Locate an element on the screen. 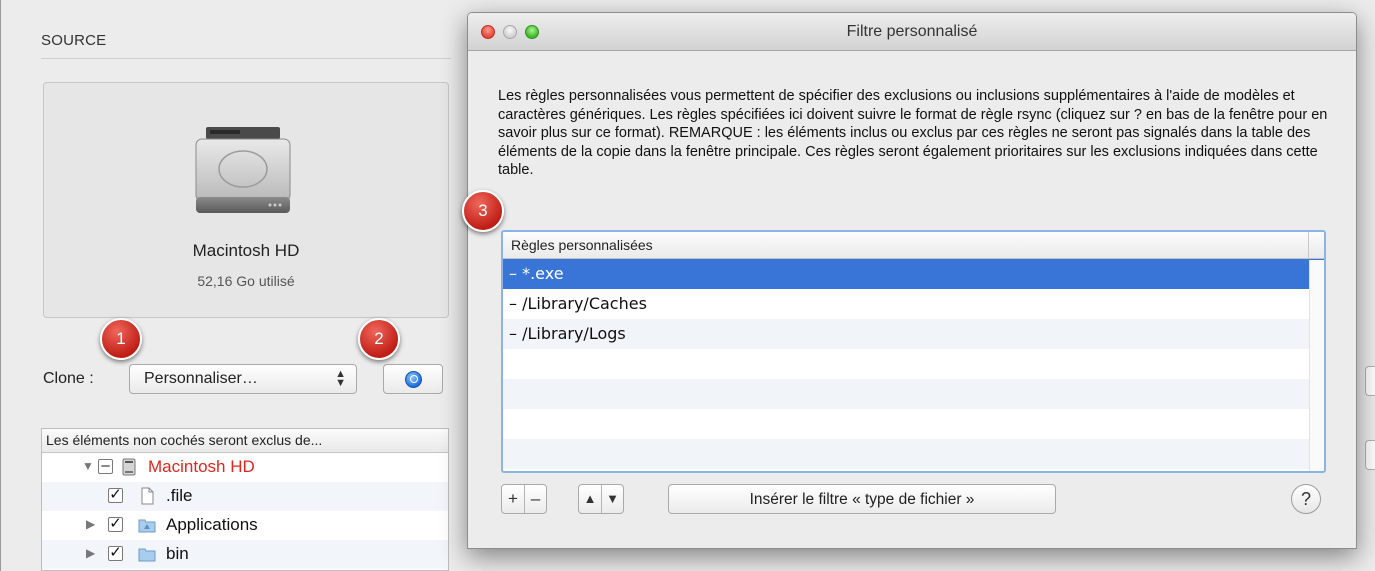 The image size is (1375, 571). window-title: Filtre personnalisé is located at coordinates (912, 31).